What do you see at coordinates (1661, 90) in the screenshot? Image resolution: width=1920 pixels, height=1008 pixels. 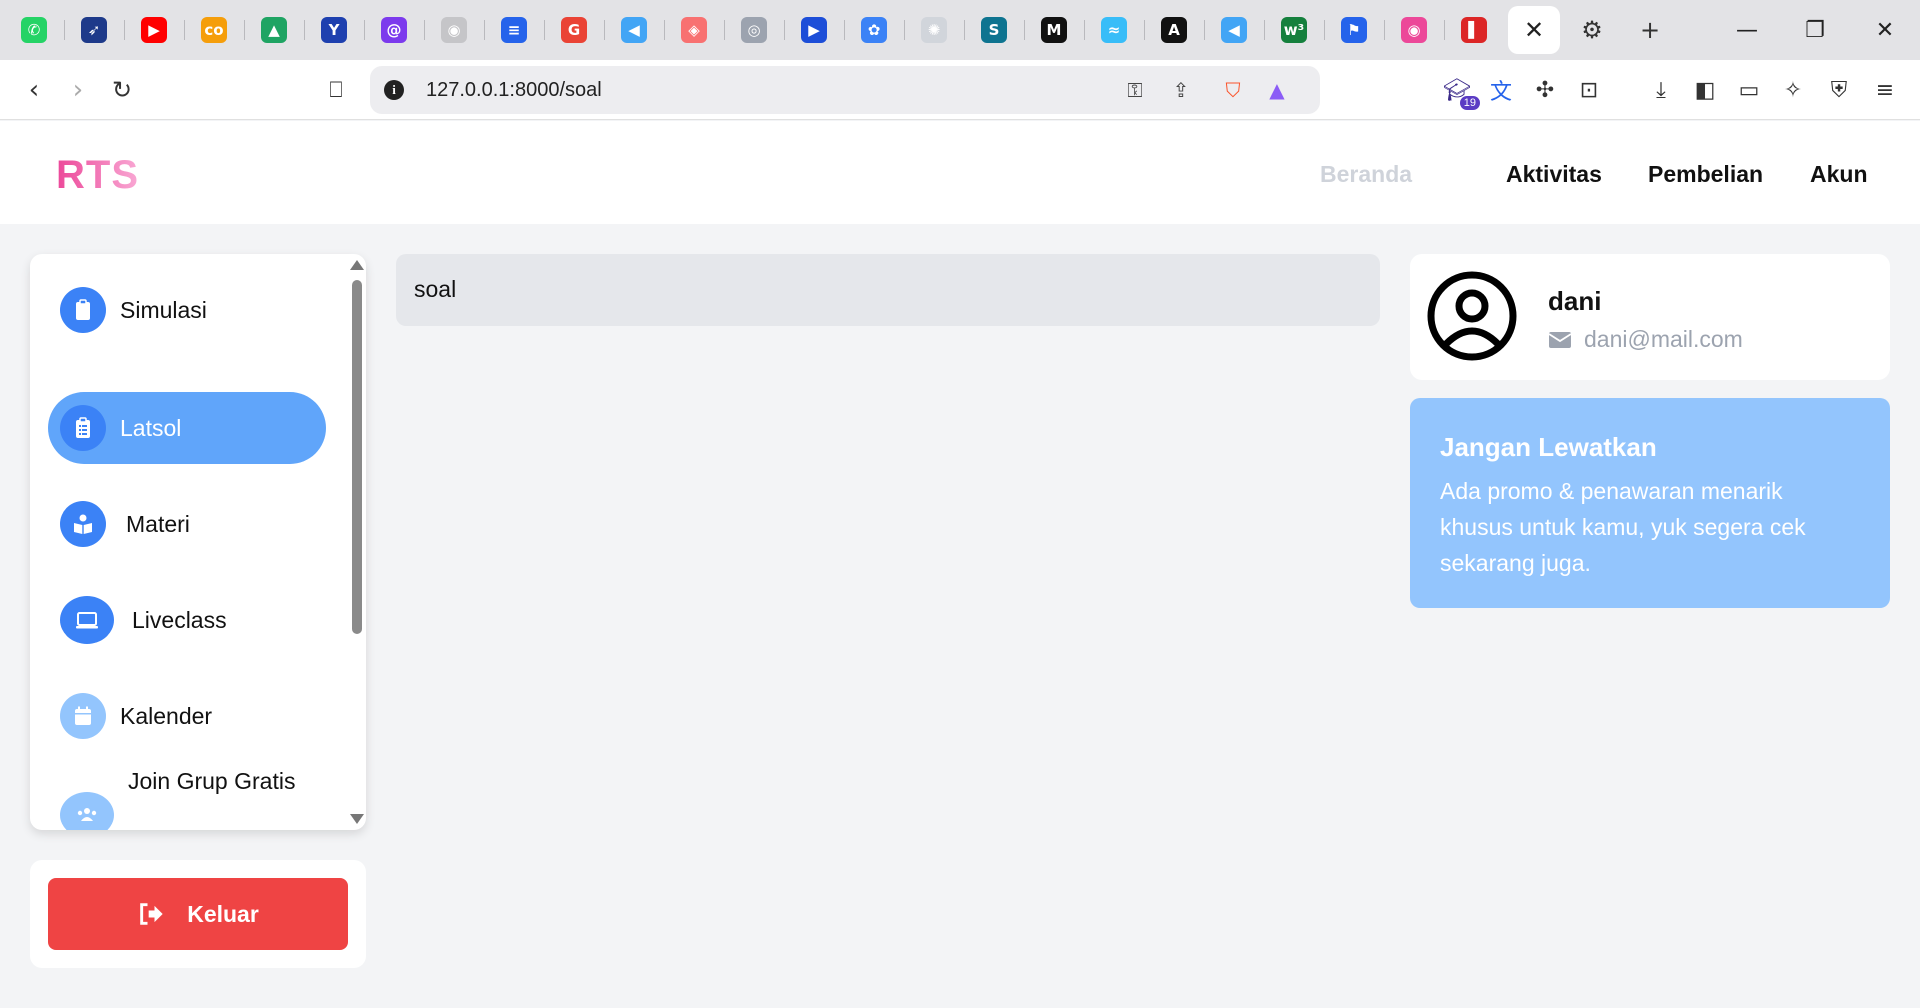 I see `download-icon: ⤓` at bounding box center [1661, 90].